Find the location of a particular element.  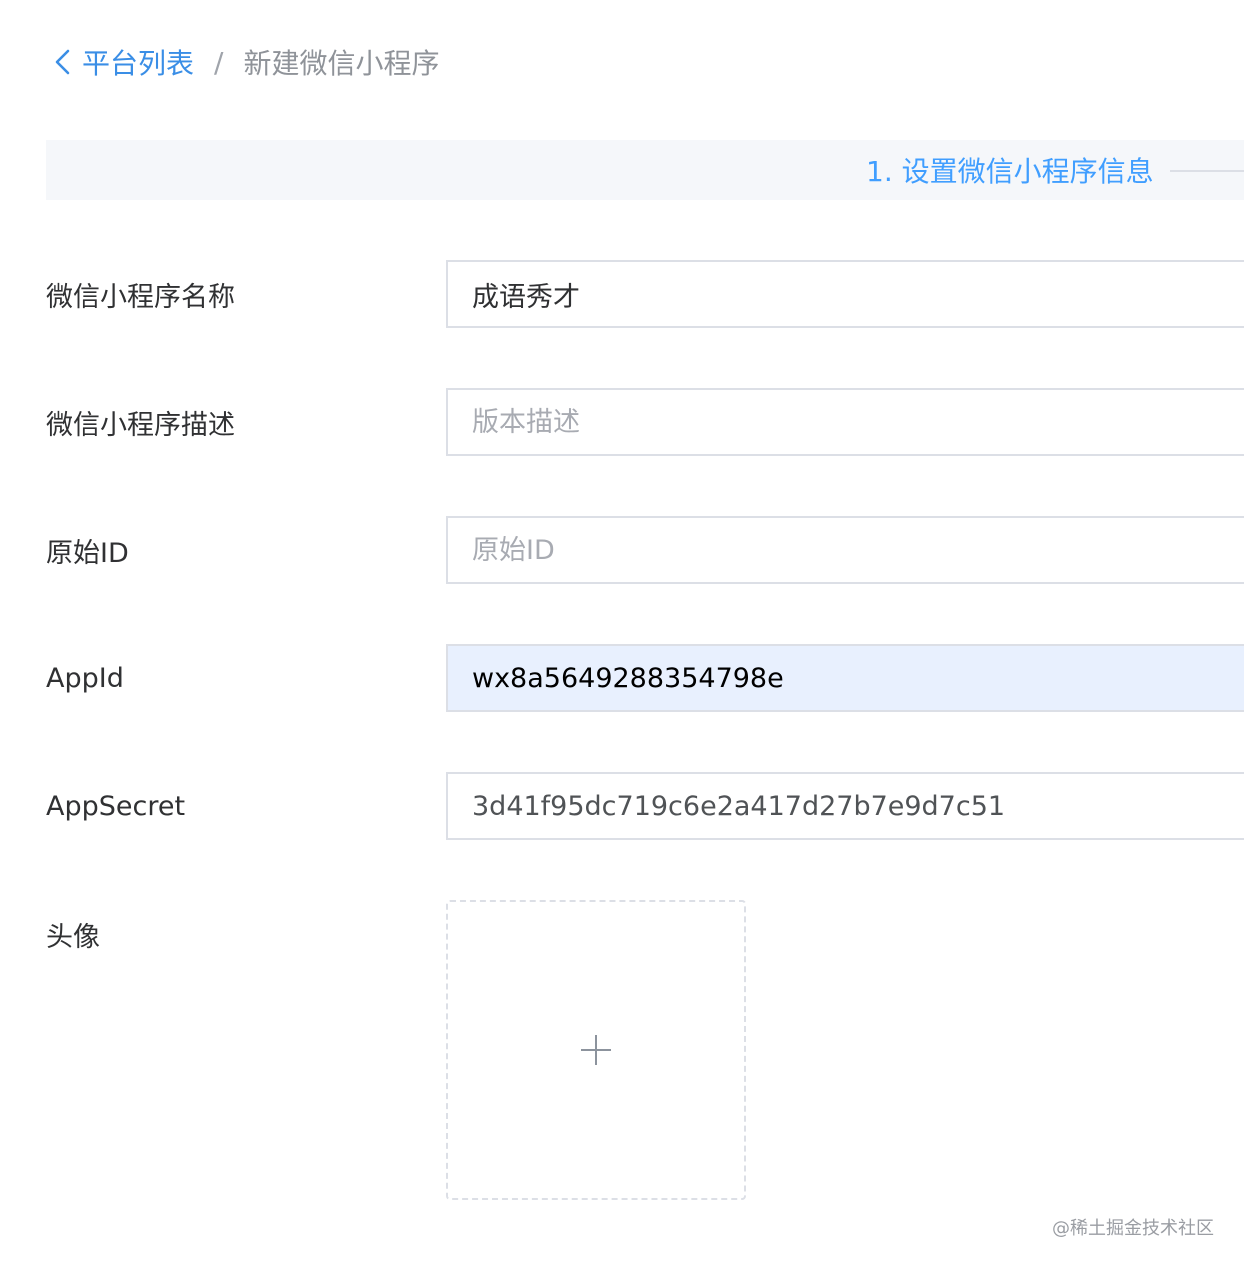

form-row-name: 微信小程序名称 is located at coordinates (645, 294).